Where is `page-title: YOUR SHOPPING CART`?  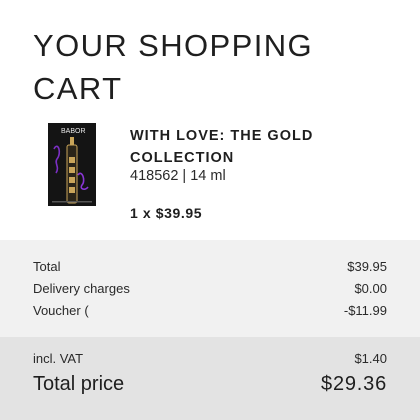
page-title: YOUR SHOPPING CART is located at coordinates (173, 67).